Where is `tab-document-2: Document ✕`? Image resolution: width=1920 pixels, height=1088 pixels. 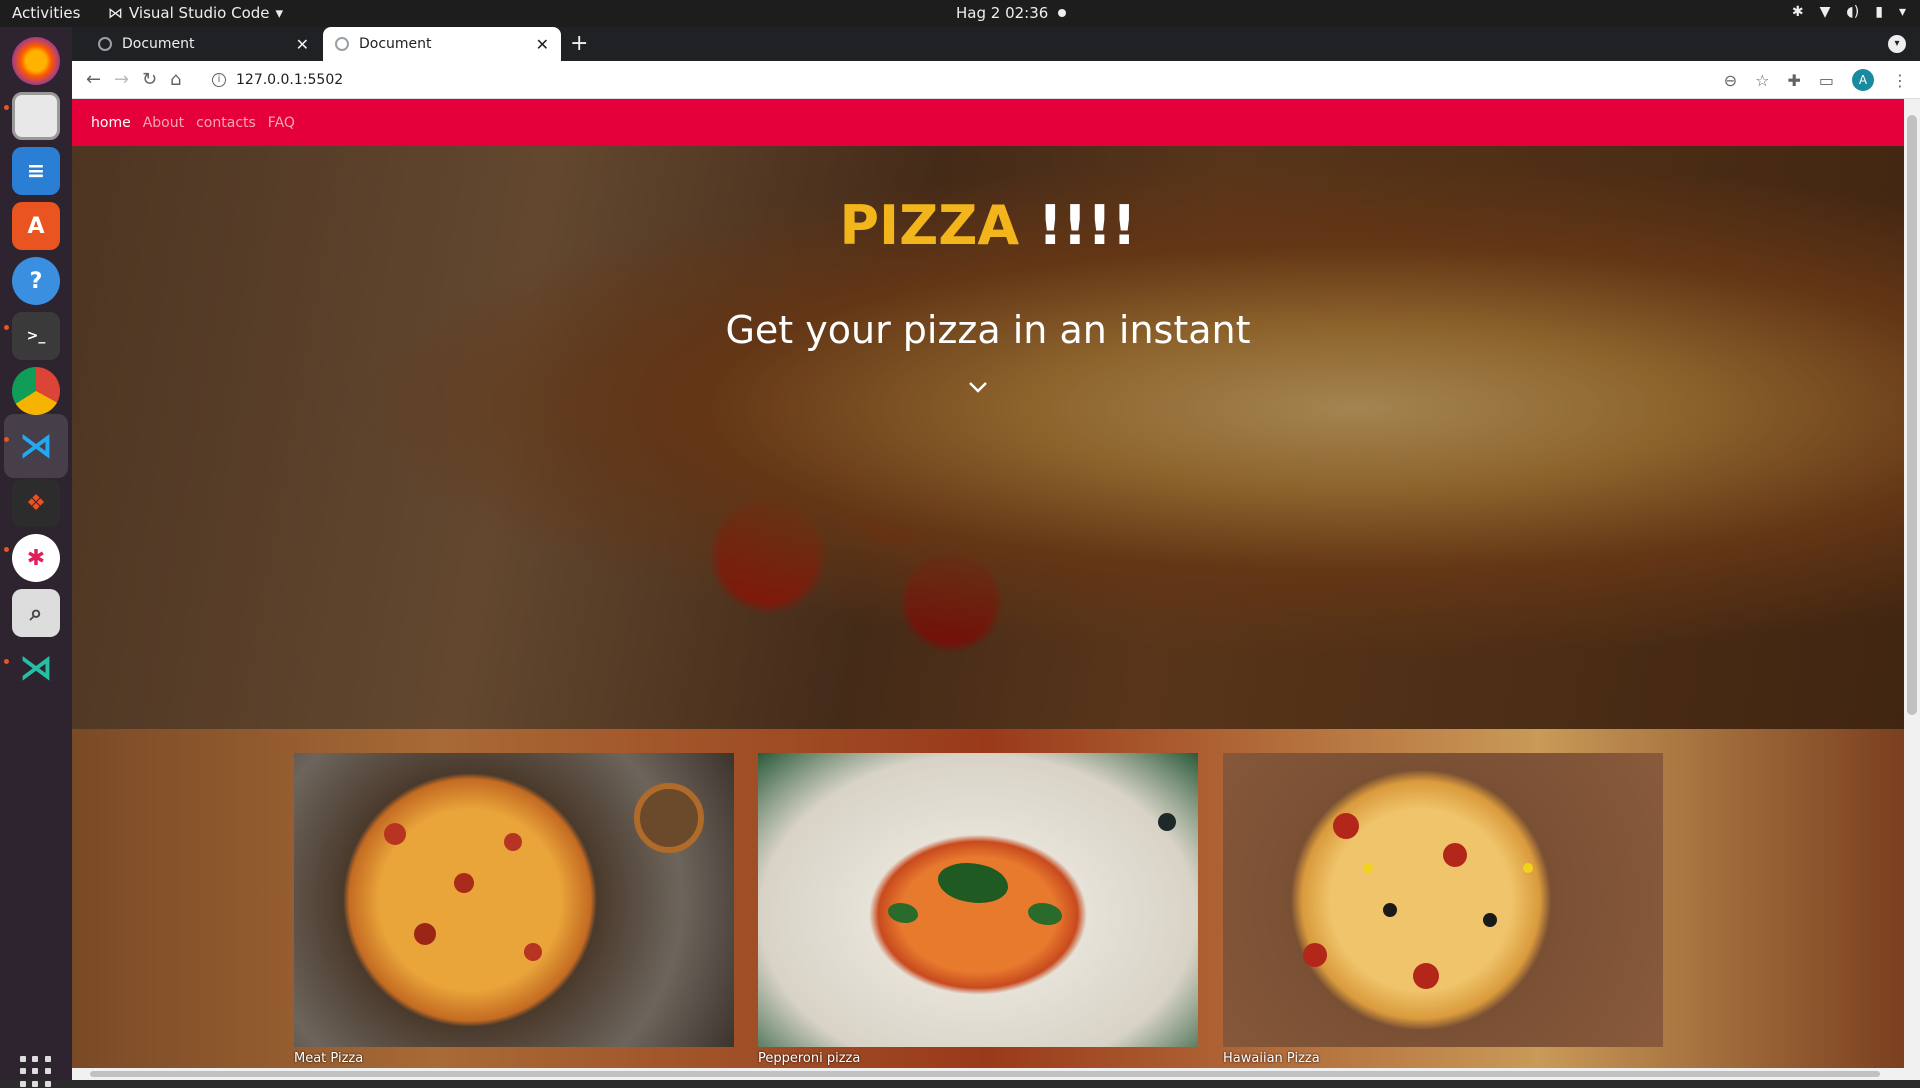
tab-document-2: Document ✕ is located at coordinates (442, 44).